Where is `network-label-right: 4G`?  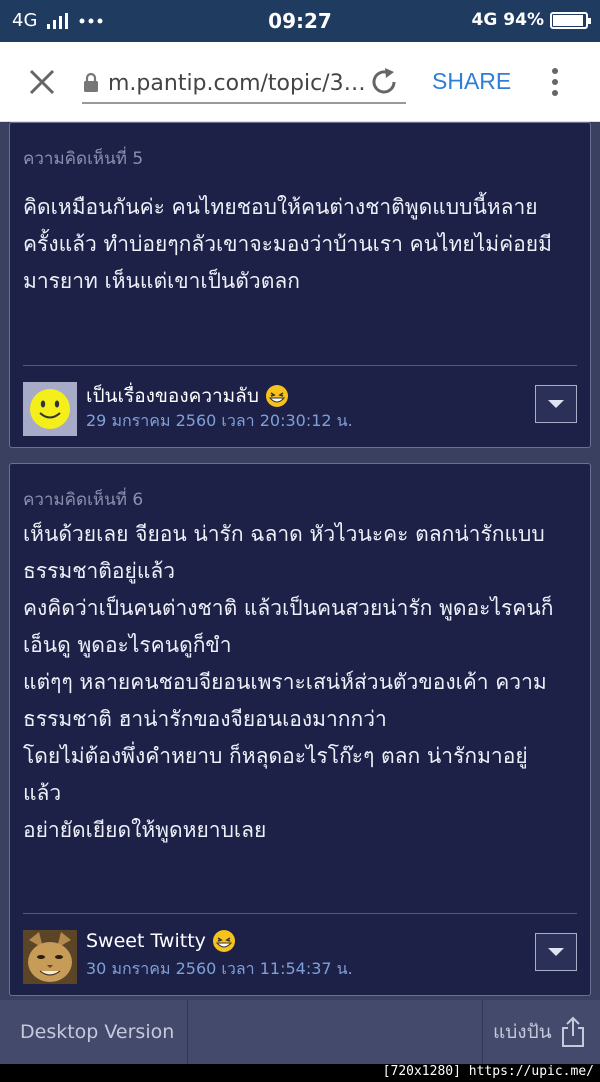
network-label-right: 4G is located at coordinates (484, 20).